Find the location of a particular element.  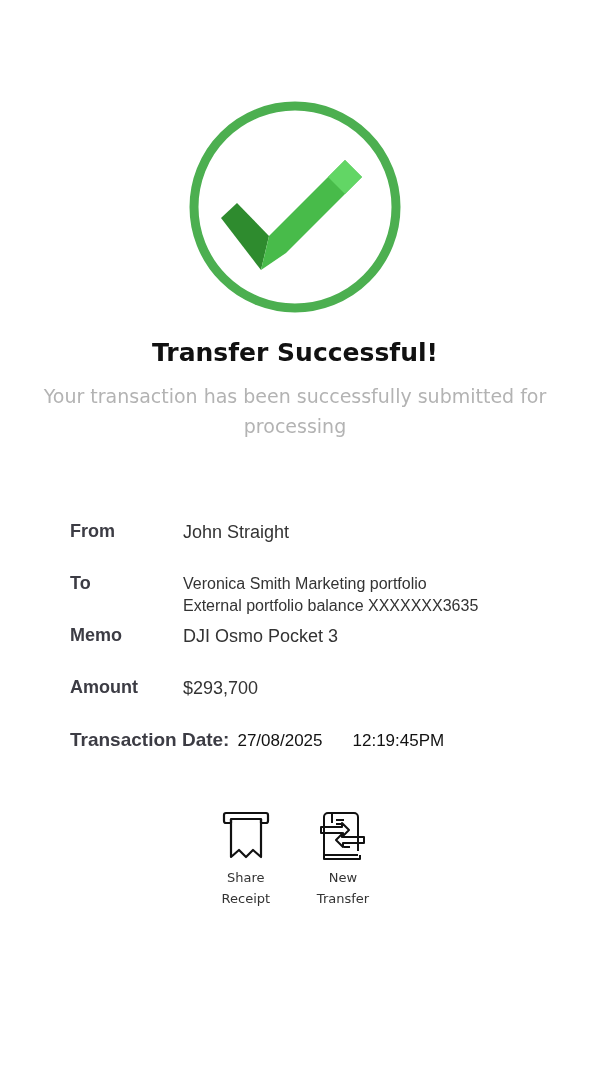

transfer-document-icon is located at coordinates (343, 836).